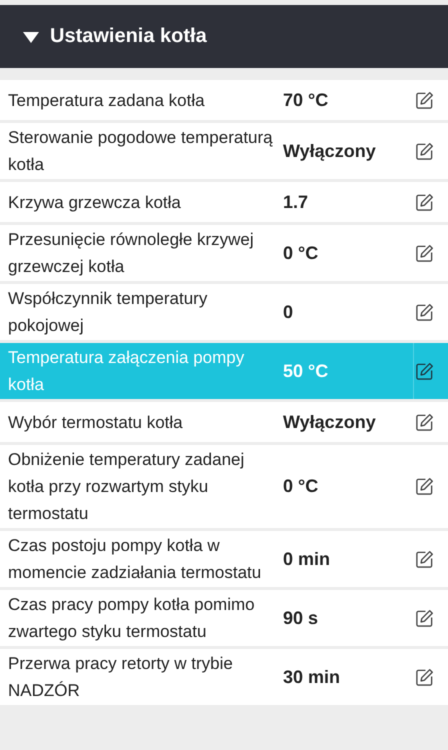 This screenshot has height=750, width=448. What do you see at coordinates (131, 253) in the screenshot?
I see `setting-label: Przesunięcie równoległe krzywej grzewczej kotła` at bounding box center [131, 253].